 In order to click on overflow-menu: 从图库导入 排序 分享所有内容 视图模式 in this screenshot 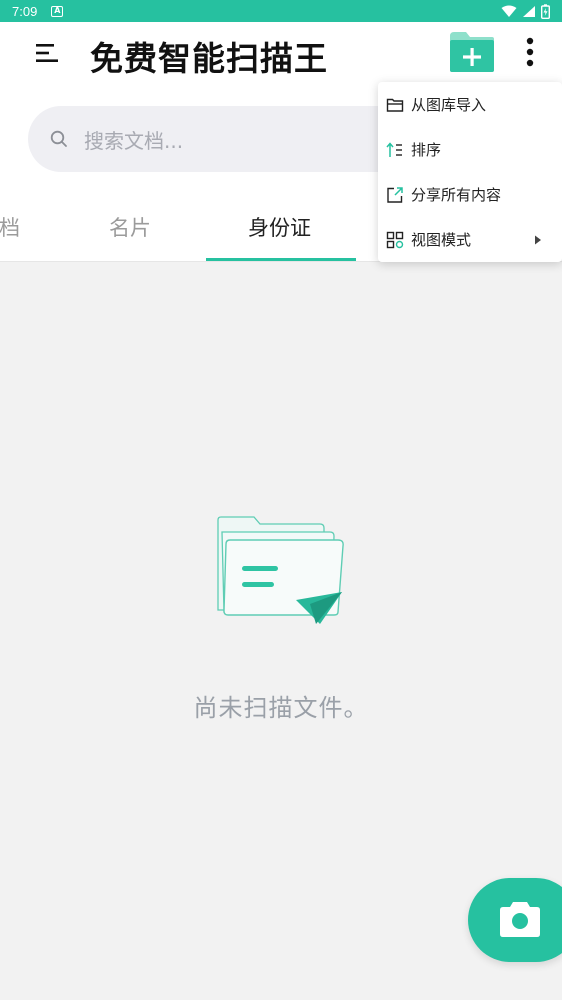, I will do `click(470, 172)`.